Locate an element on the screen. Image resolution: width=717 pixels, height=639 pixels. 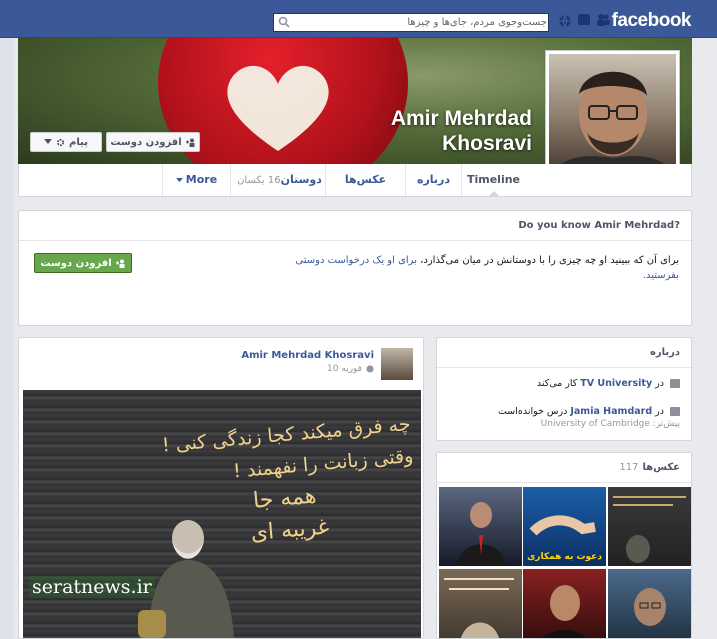
add-friend-green-button: افزودن دوست is located at coordinates (83, 263).